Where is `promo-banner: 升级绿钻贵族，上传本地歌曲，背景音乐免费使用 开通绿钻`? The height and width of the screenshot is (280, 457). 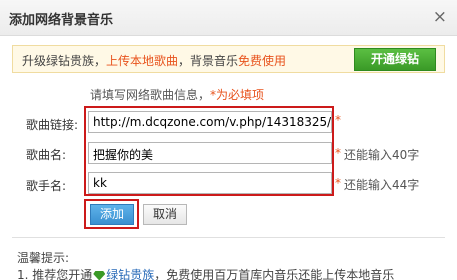 promo-banner: 升级绿钻贵族，上传本地歌曲，背景音乐免费使用 开通绿钻 is located at coordinates (228, 59).